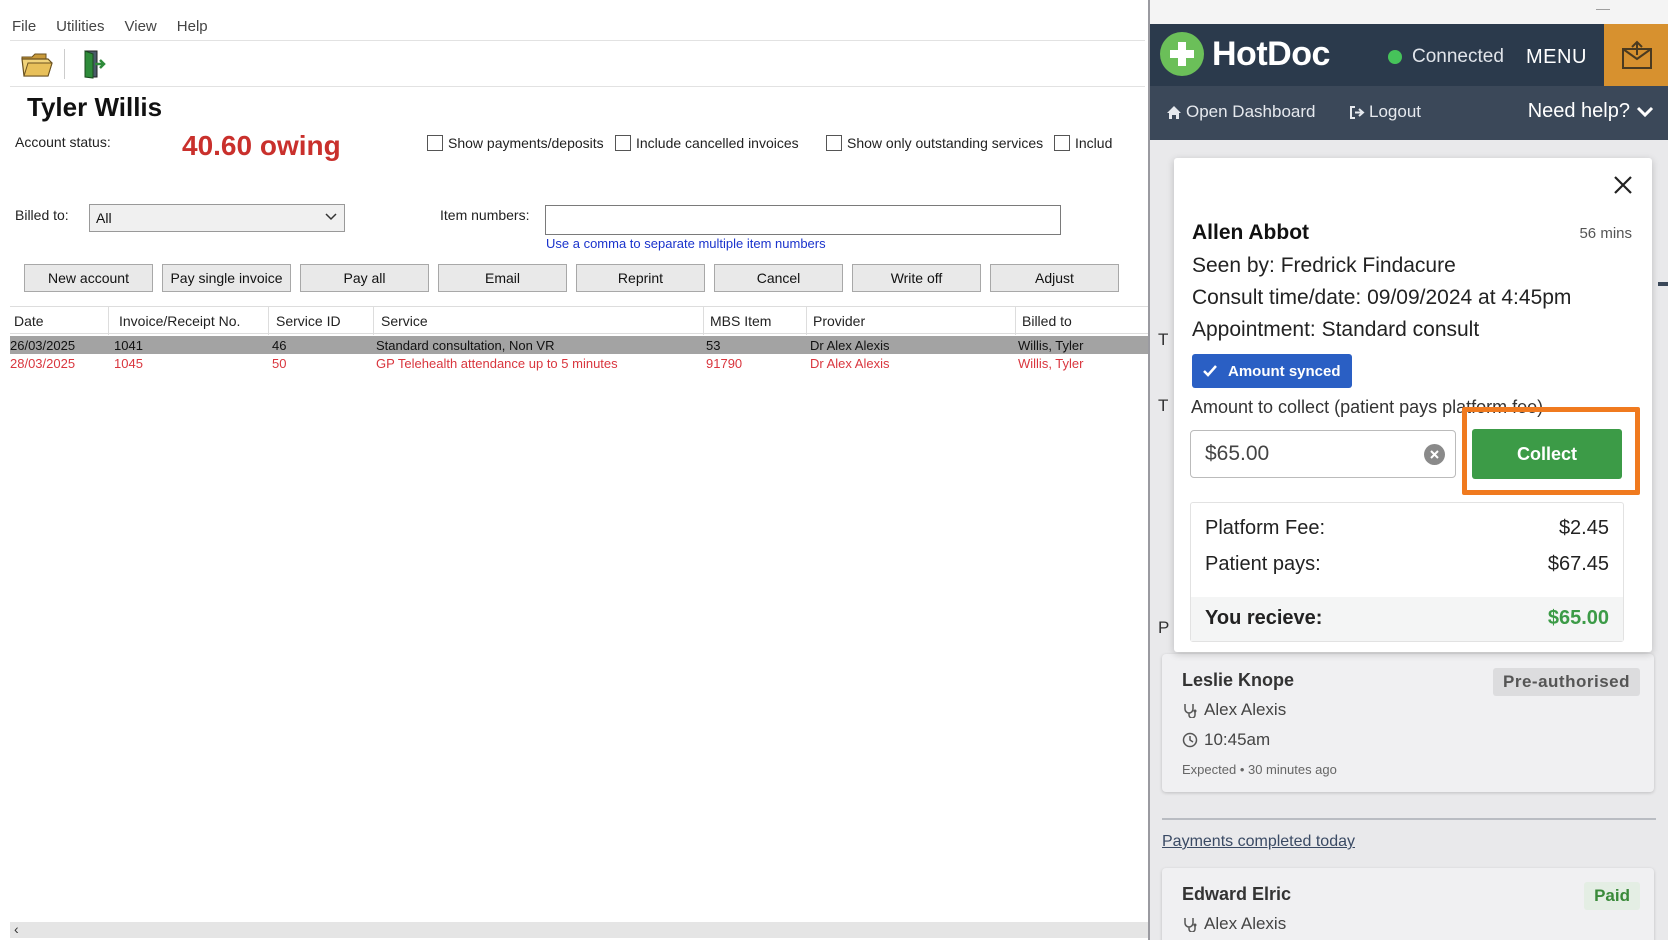 The height and width of the screenshot is (940, 1668). What do you see at coordinates (88, 278) in the screenshot?
I see `new-account-button: New account` at bounding box center [88, 278].